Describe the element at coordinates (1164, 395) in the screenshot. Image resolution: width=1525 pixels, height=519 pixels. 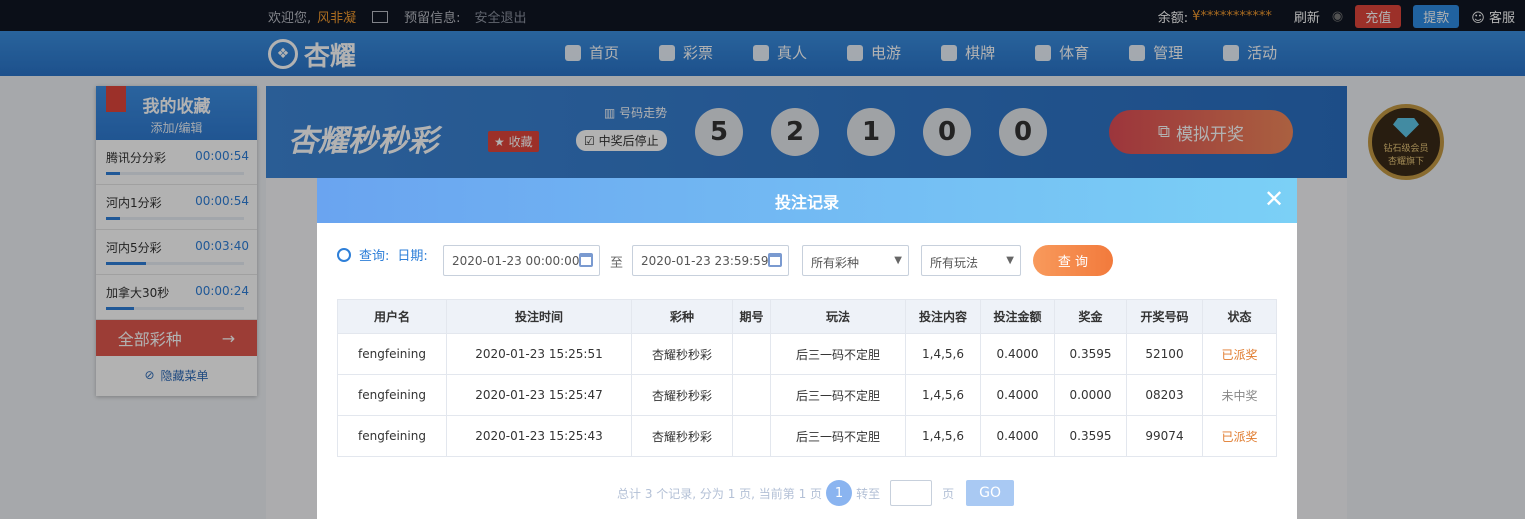
I see `cell-numbers: 08203` at that location.